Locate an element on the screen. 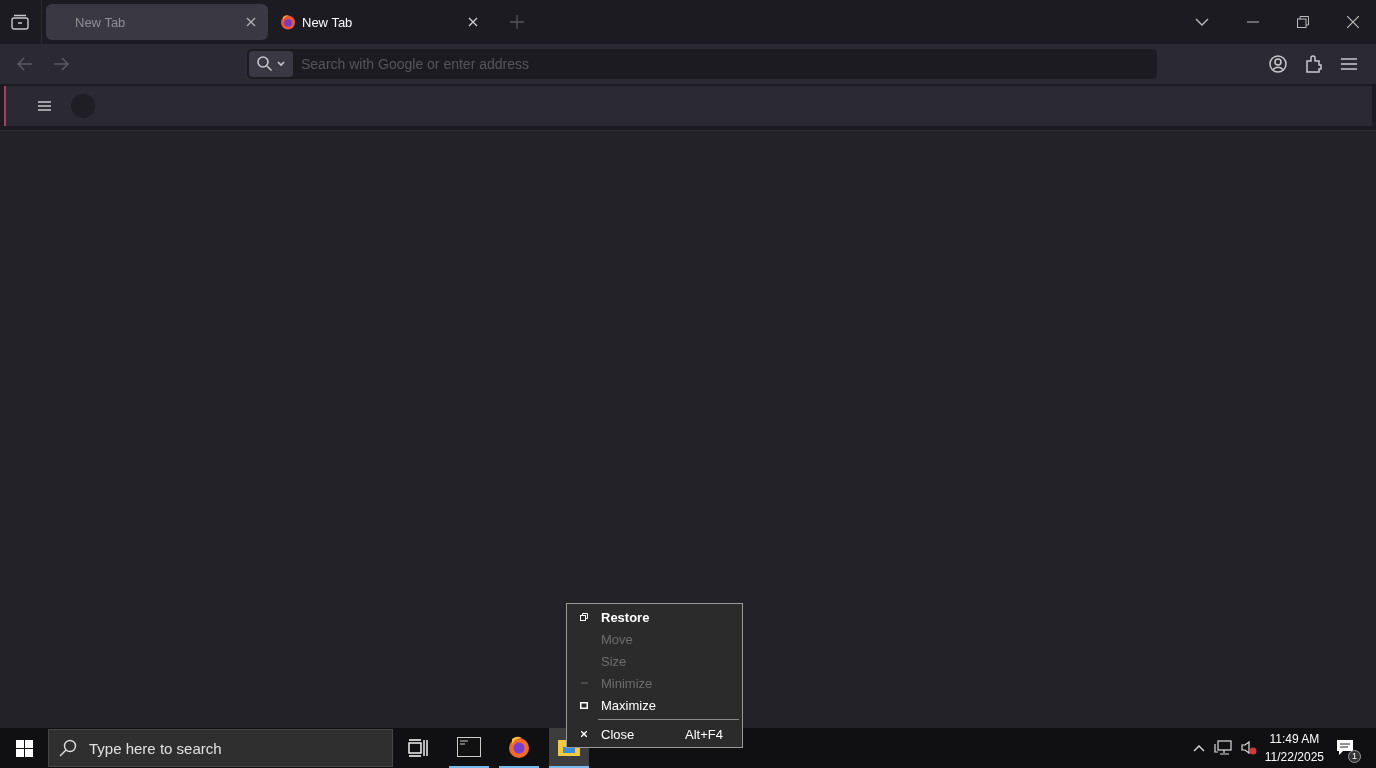  tab-list-icon is located at coordinates (20, 22).